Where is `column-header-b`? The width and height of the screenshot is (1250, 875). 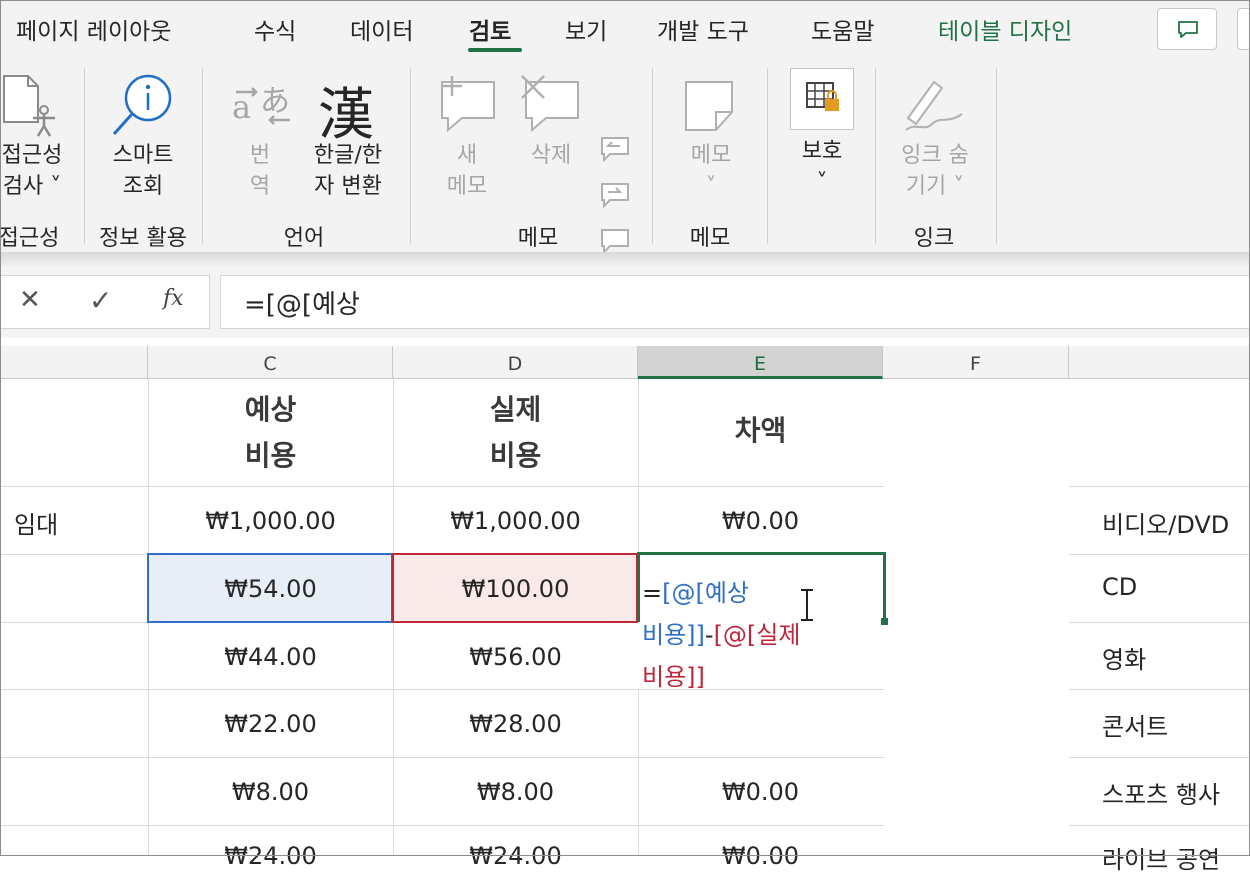
column-header-b is located at coordinates (74, 362).